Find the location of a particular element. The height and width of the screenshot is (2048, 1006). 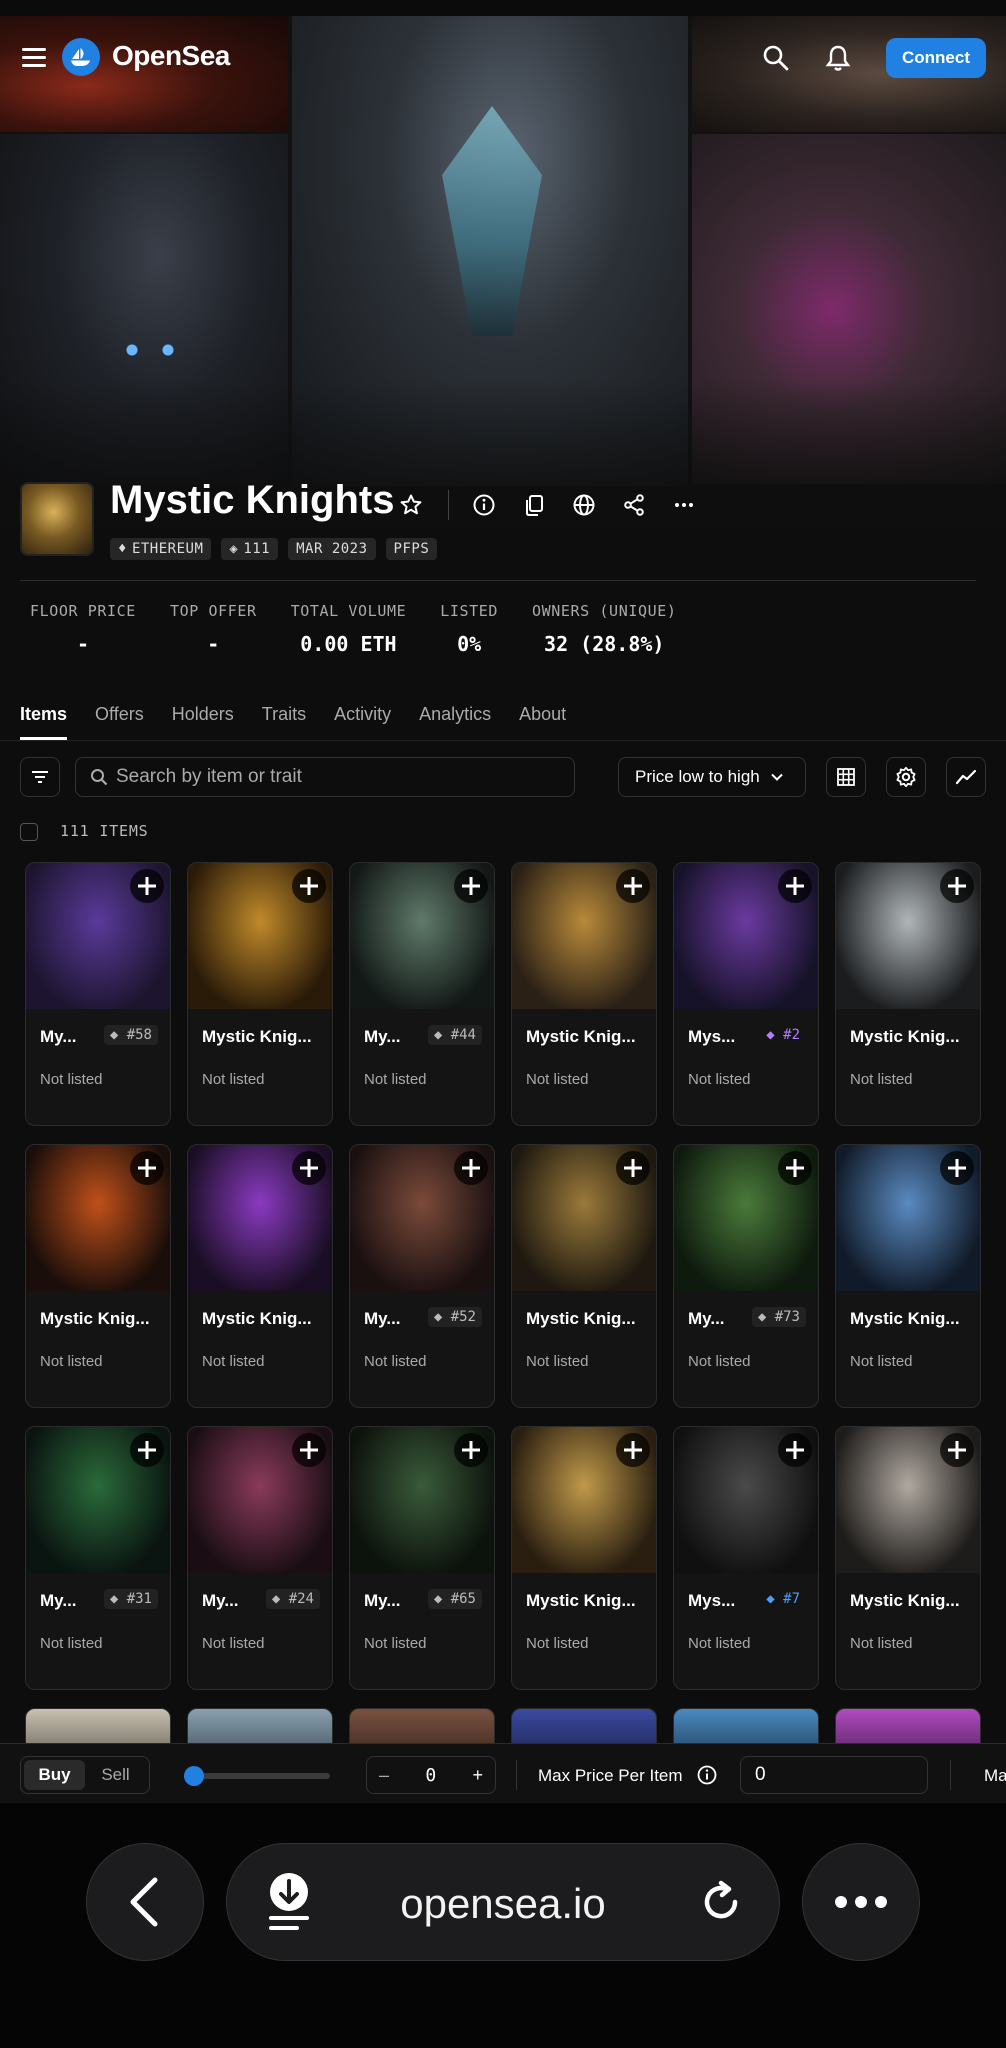

grid-view-button is located at coordinates (846, 777).